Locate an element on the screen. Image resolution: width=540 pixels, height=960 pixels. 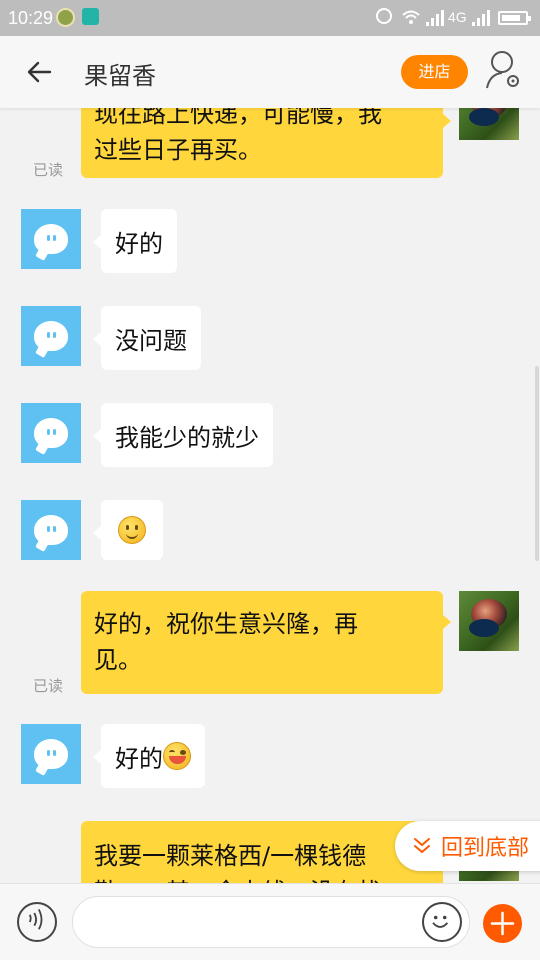
signal-icon is located at coordinates (435, 18).